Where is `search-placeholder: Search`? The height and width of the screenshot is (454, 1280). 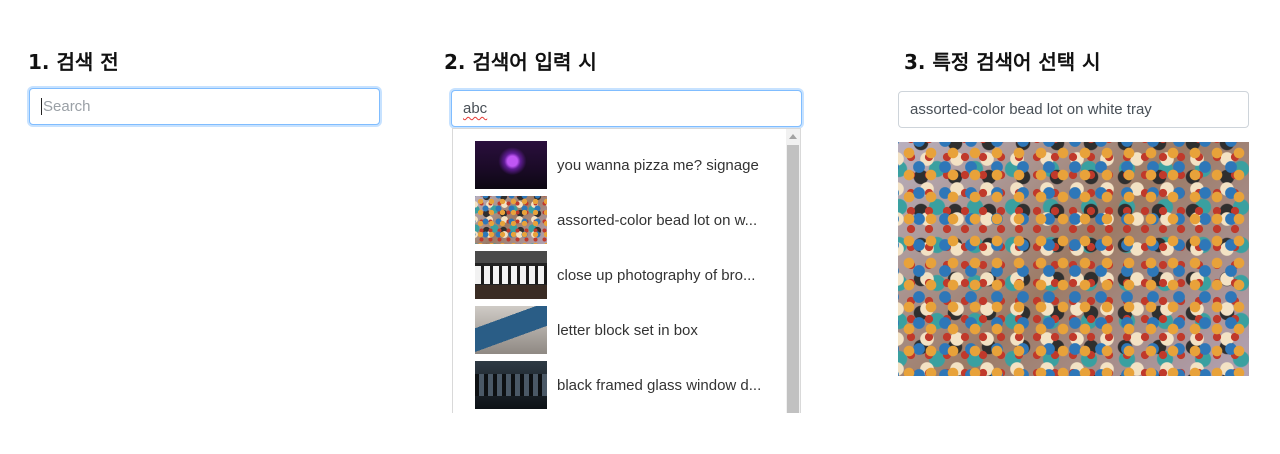 search-placeholder: Search is located at coordinates (67, 106).